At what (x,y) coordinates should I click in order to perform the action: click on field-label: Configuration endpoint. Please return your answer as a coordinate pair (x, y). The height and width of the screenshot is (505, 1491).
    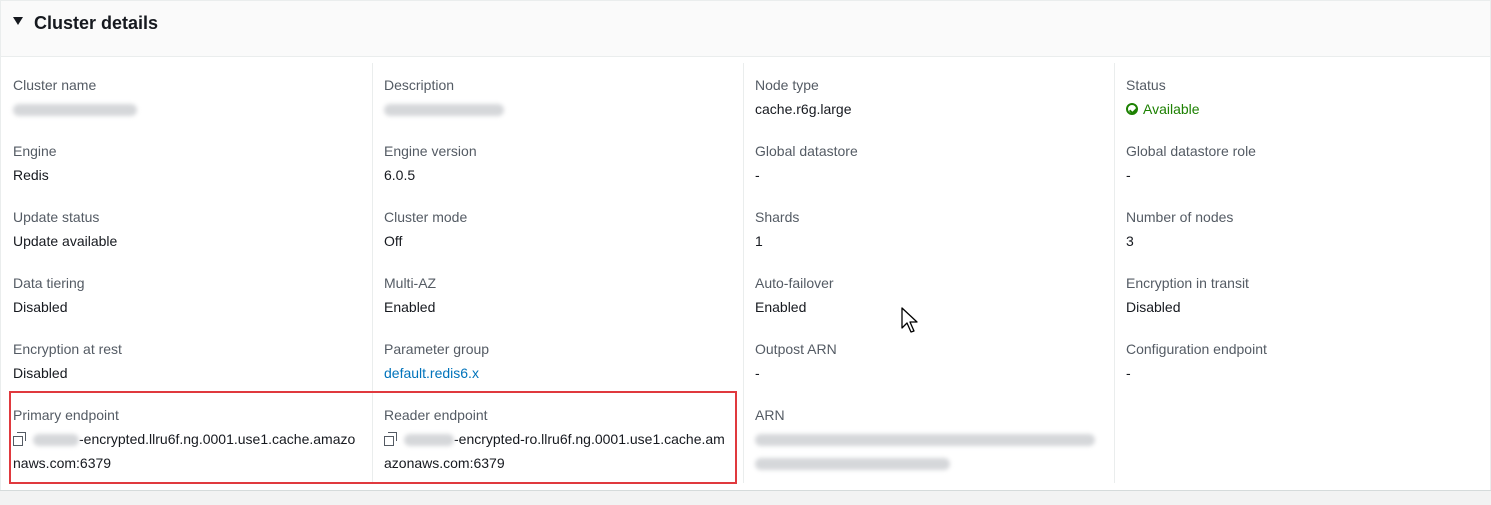
    Looking at the image, I should click on (1196, 349).